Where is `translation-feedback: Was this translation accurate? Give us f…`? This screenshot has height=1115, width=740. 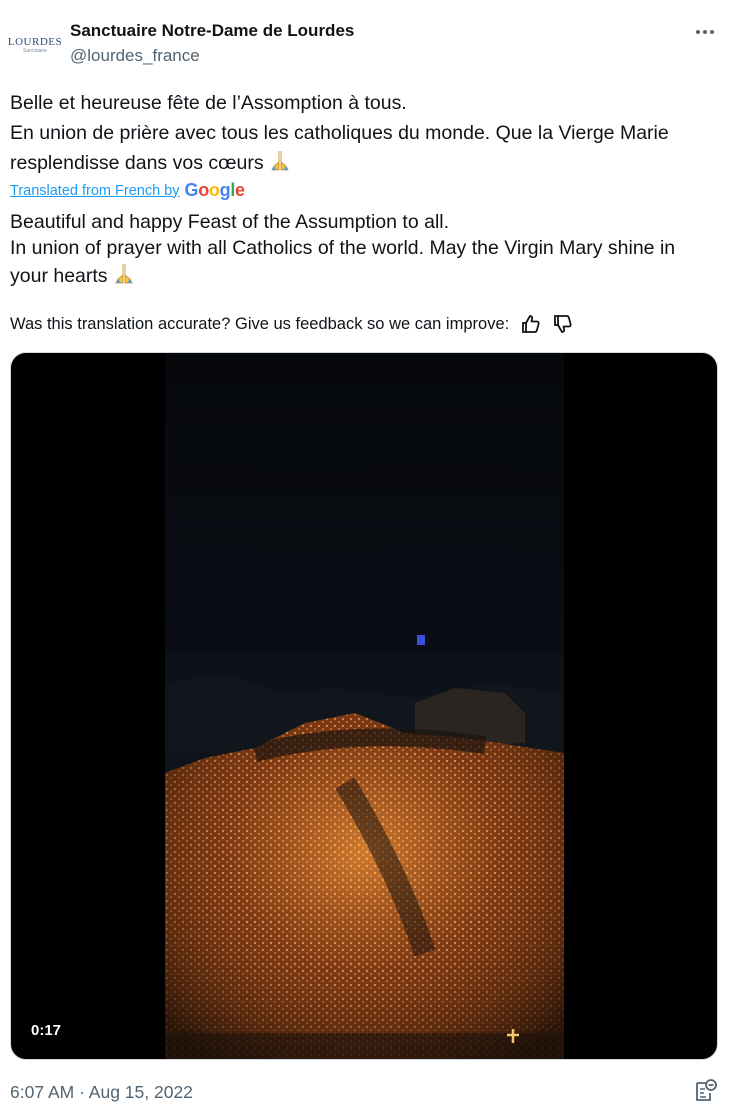
translation-feedback: Was this translation accurate? Give us f… is located at coordinates (291, 324).